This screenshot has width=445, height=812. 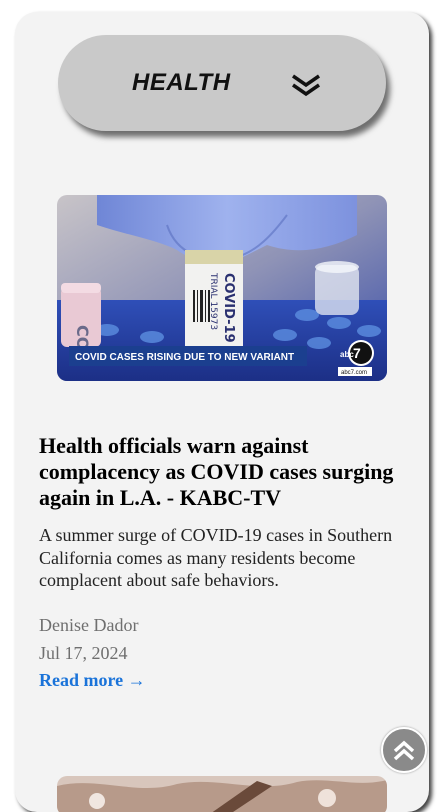 I want to click on article-date: Jul 17, 2024, so click(x=83, y=653).